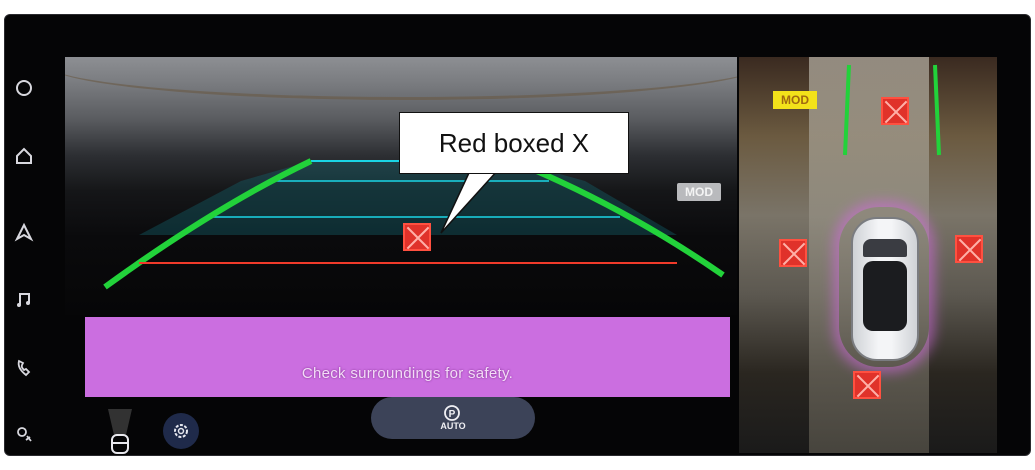  What do you see at coordinates (453, 426) in the screenshot?
I see `auto-label: AUTO` at bounding box center [453, 426].